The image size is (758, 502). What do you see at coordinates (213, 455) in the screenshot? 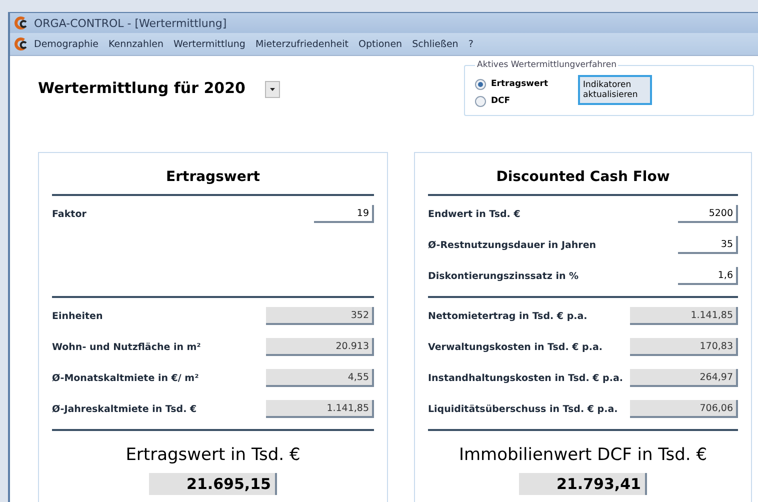
I see `result-label: Ertragswert in Tsd. €` at bounding box center [213, 455].